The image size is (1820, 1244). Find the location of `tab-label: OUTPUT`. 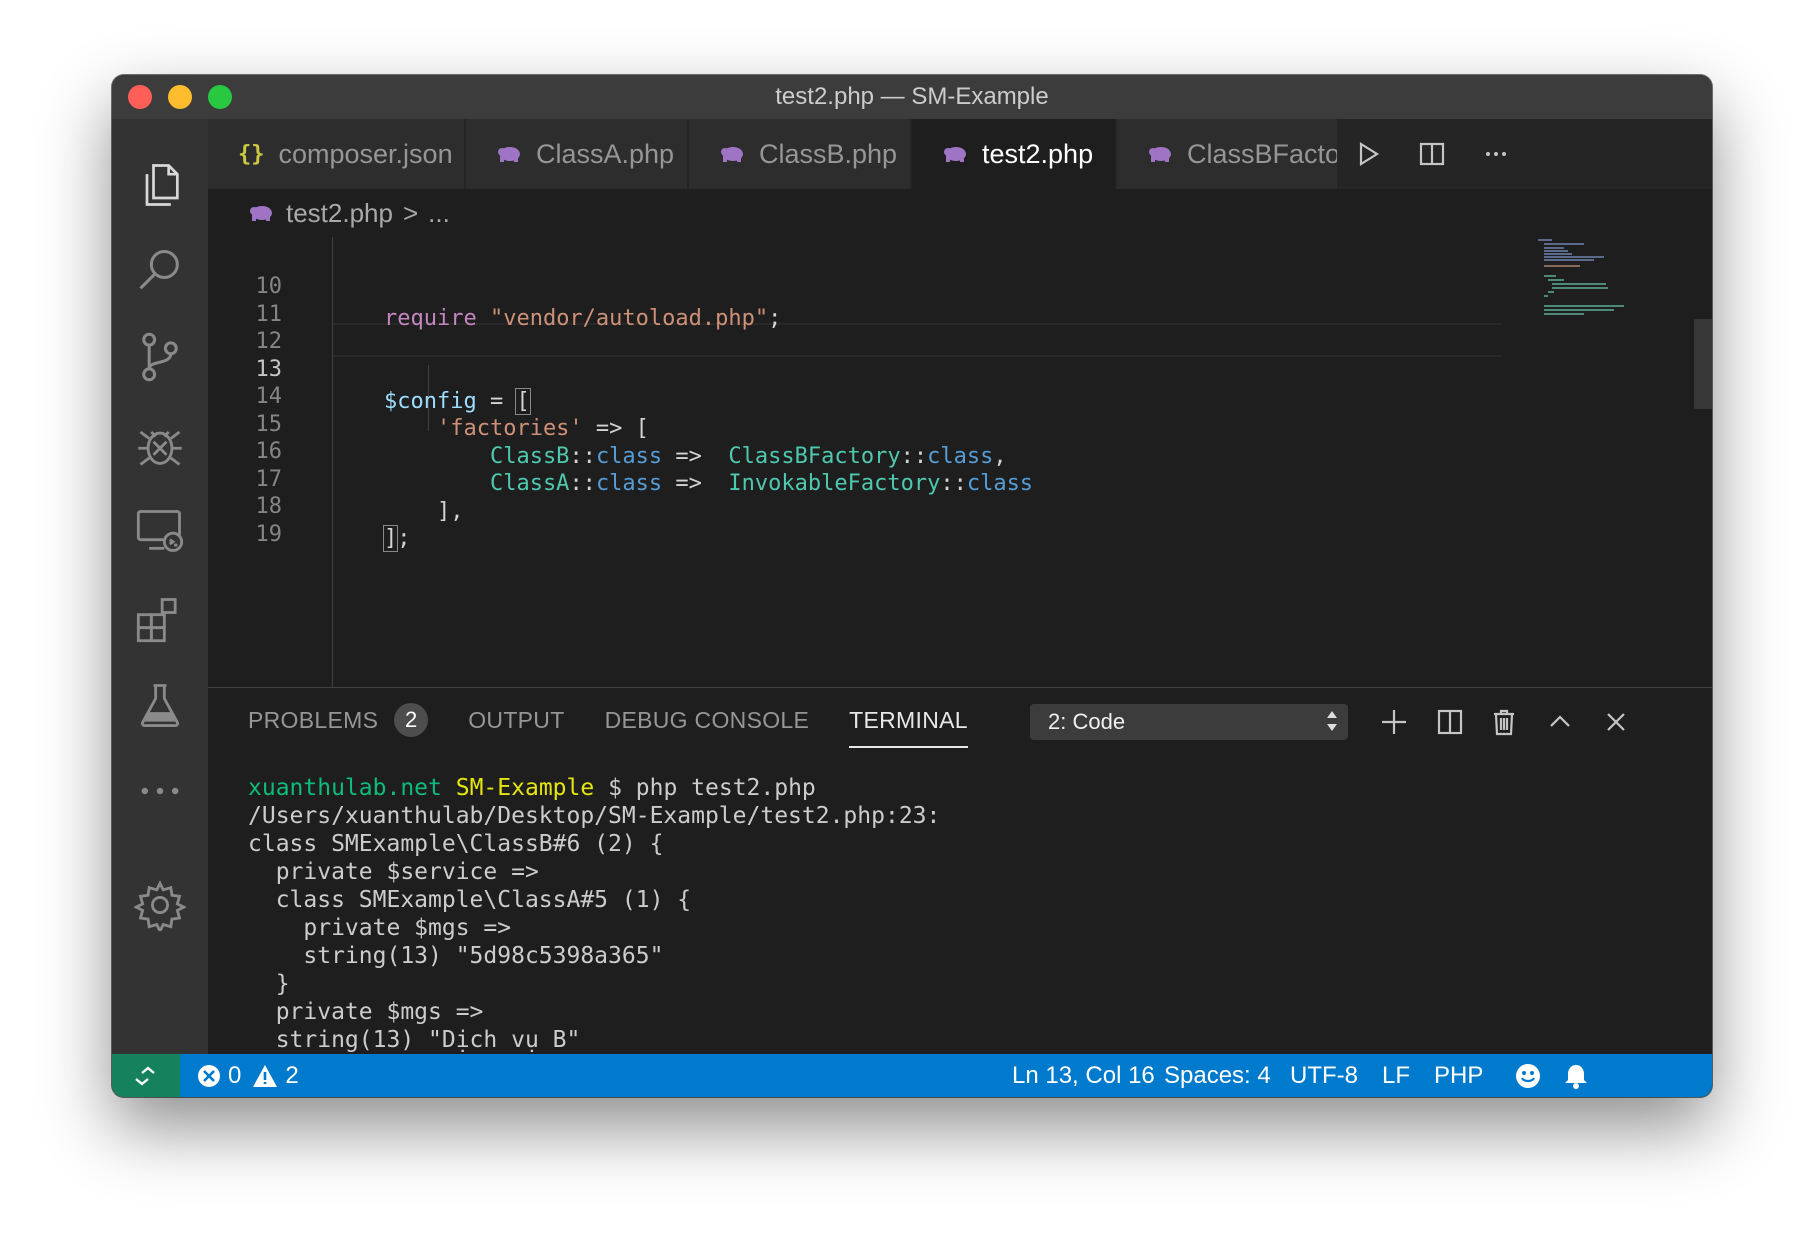

tab-label: OUTPUT is located at coordinates (516, 719).